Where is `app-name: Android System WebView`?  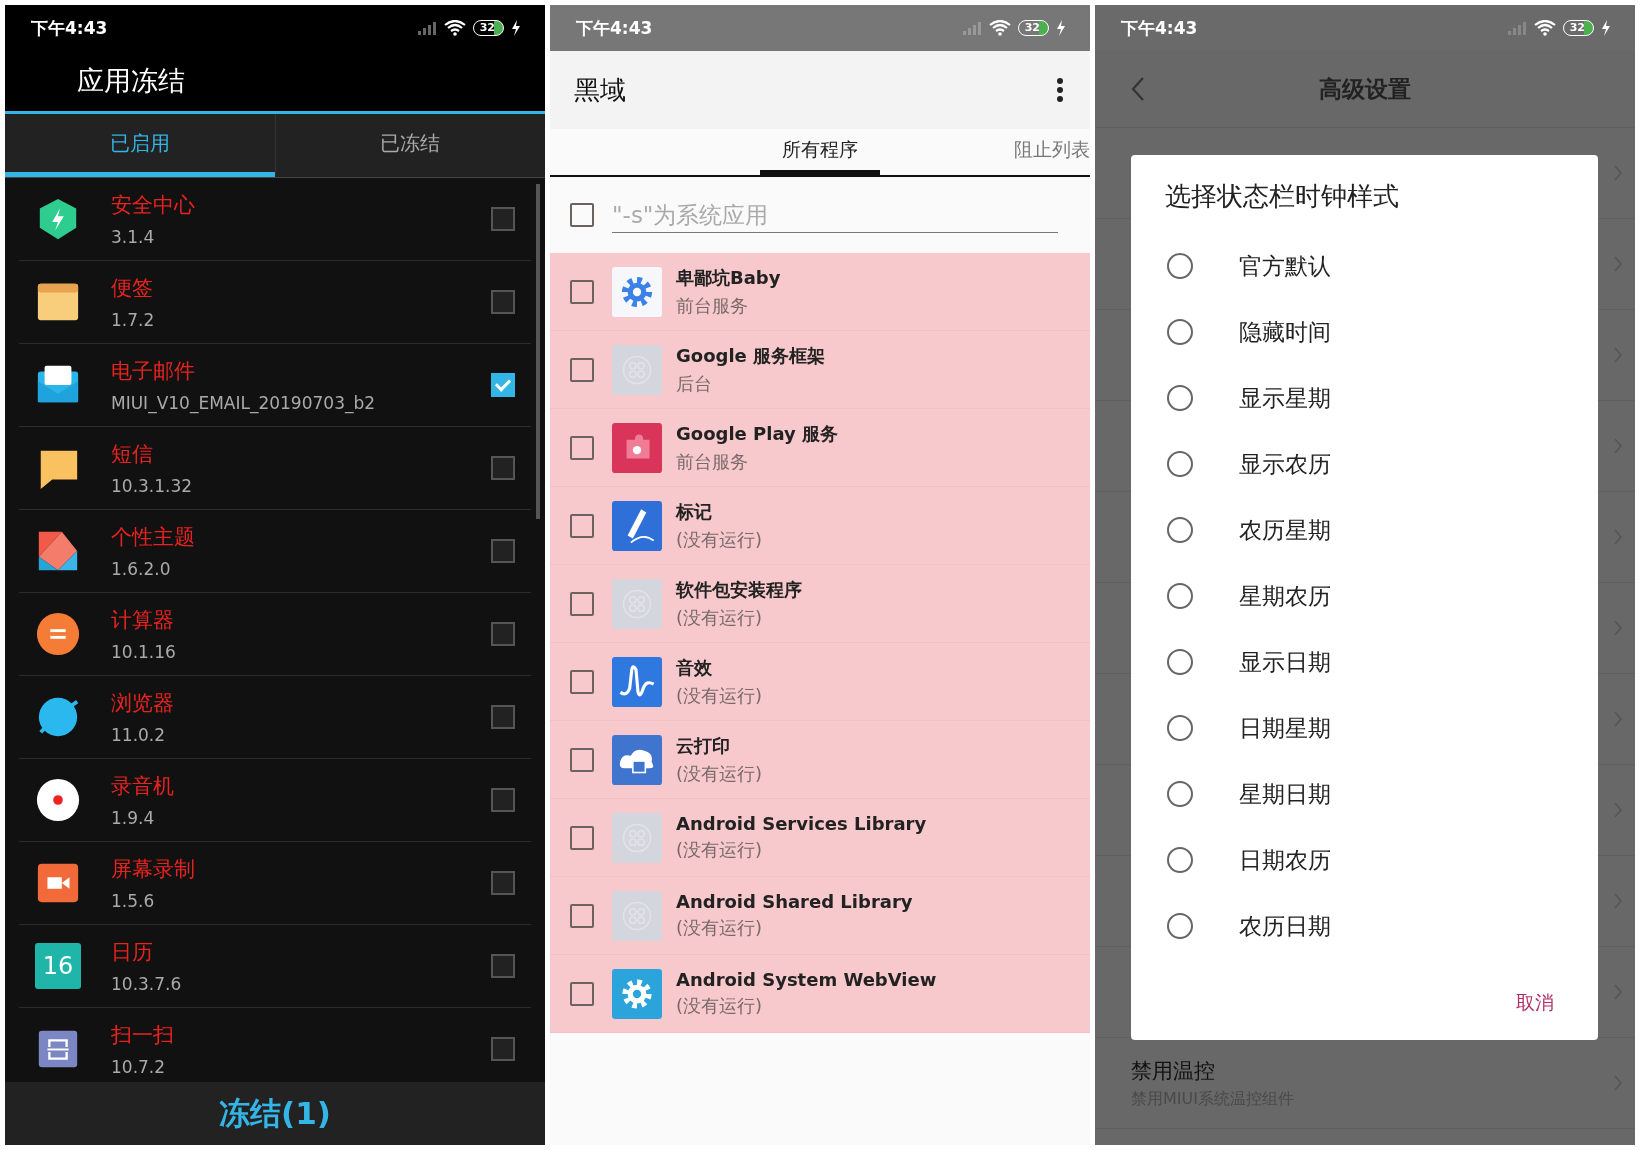 app-name: Android System WebView is located at coordinates (806, 979).